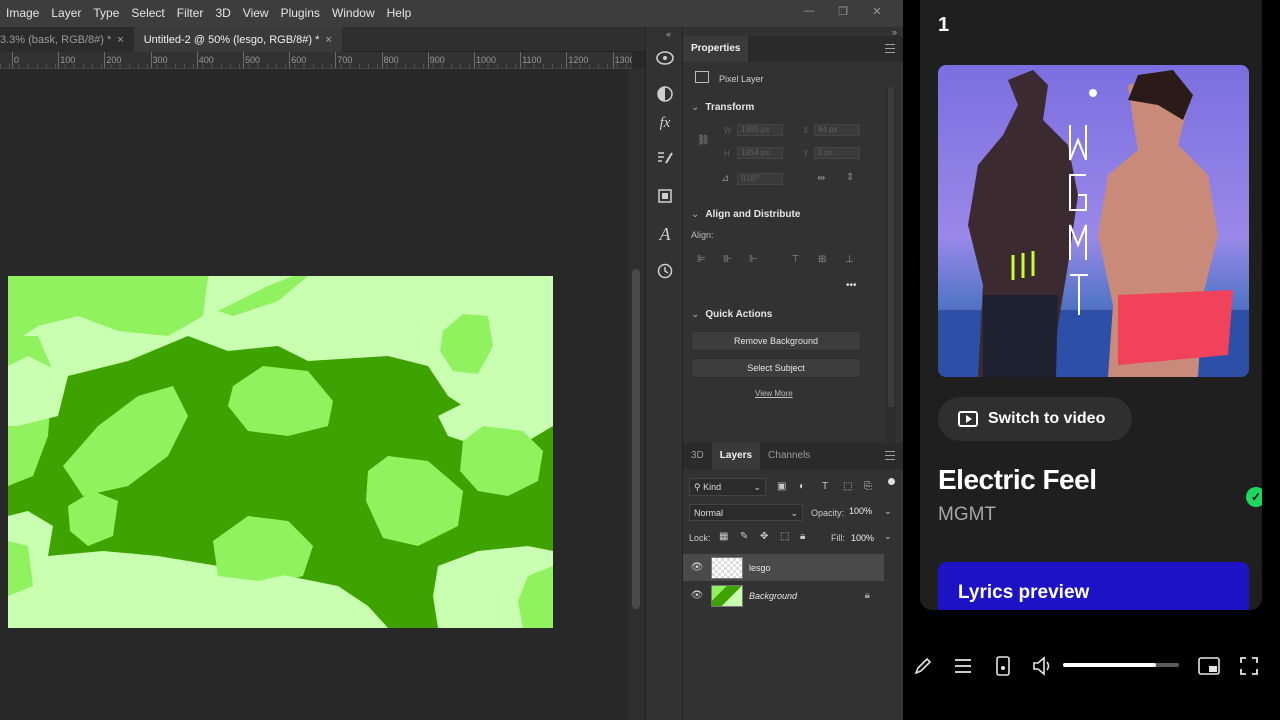  What do you see at coordinates (1003, 666) in the screenshot?
I see `connect-device-icon` at bounding box center [1003, 666].